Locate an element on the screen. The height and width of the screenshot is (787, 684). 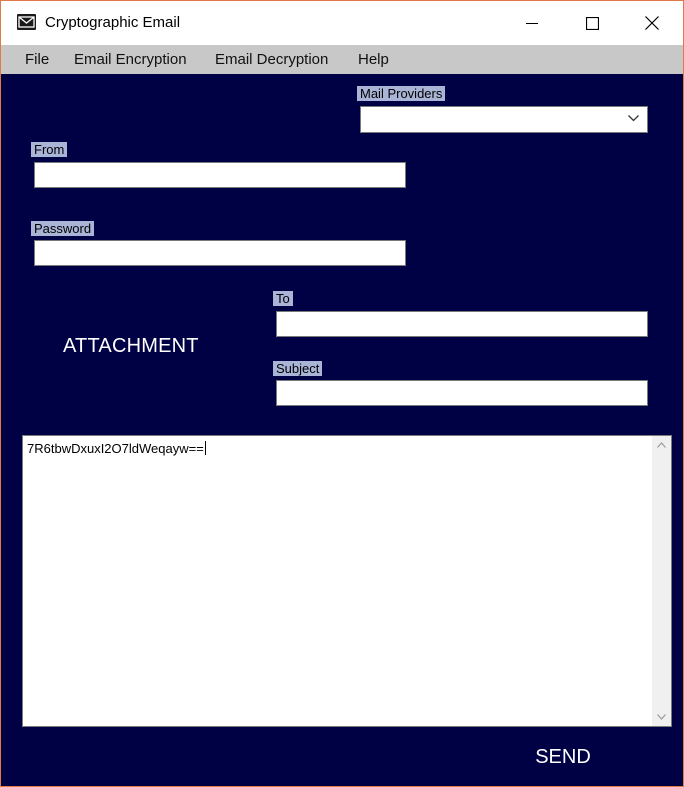
window-title: Cryptographic Email is located at coordinates (113, 22).